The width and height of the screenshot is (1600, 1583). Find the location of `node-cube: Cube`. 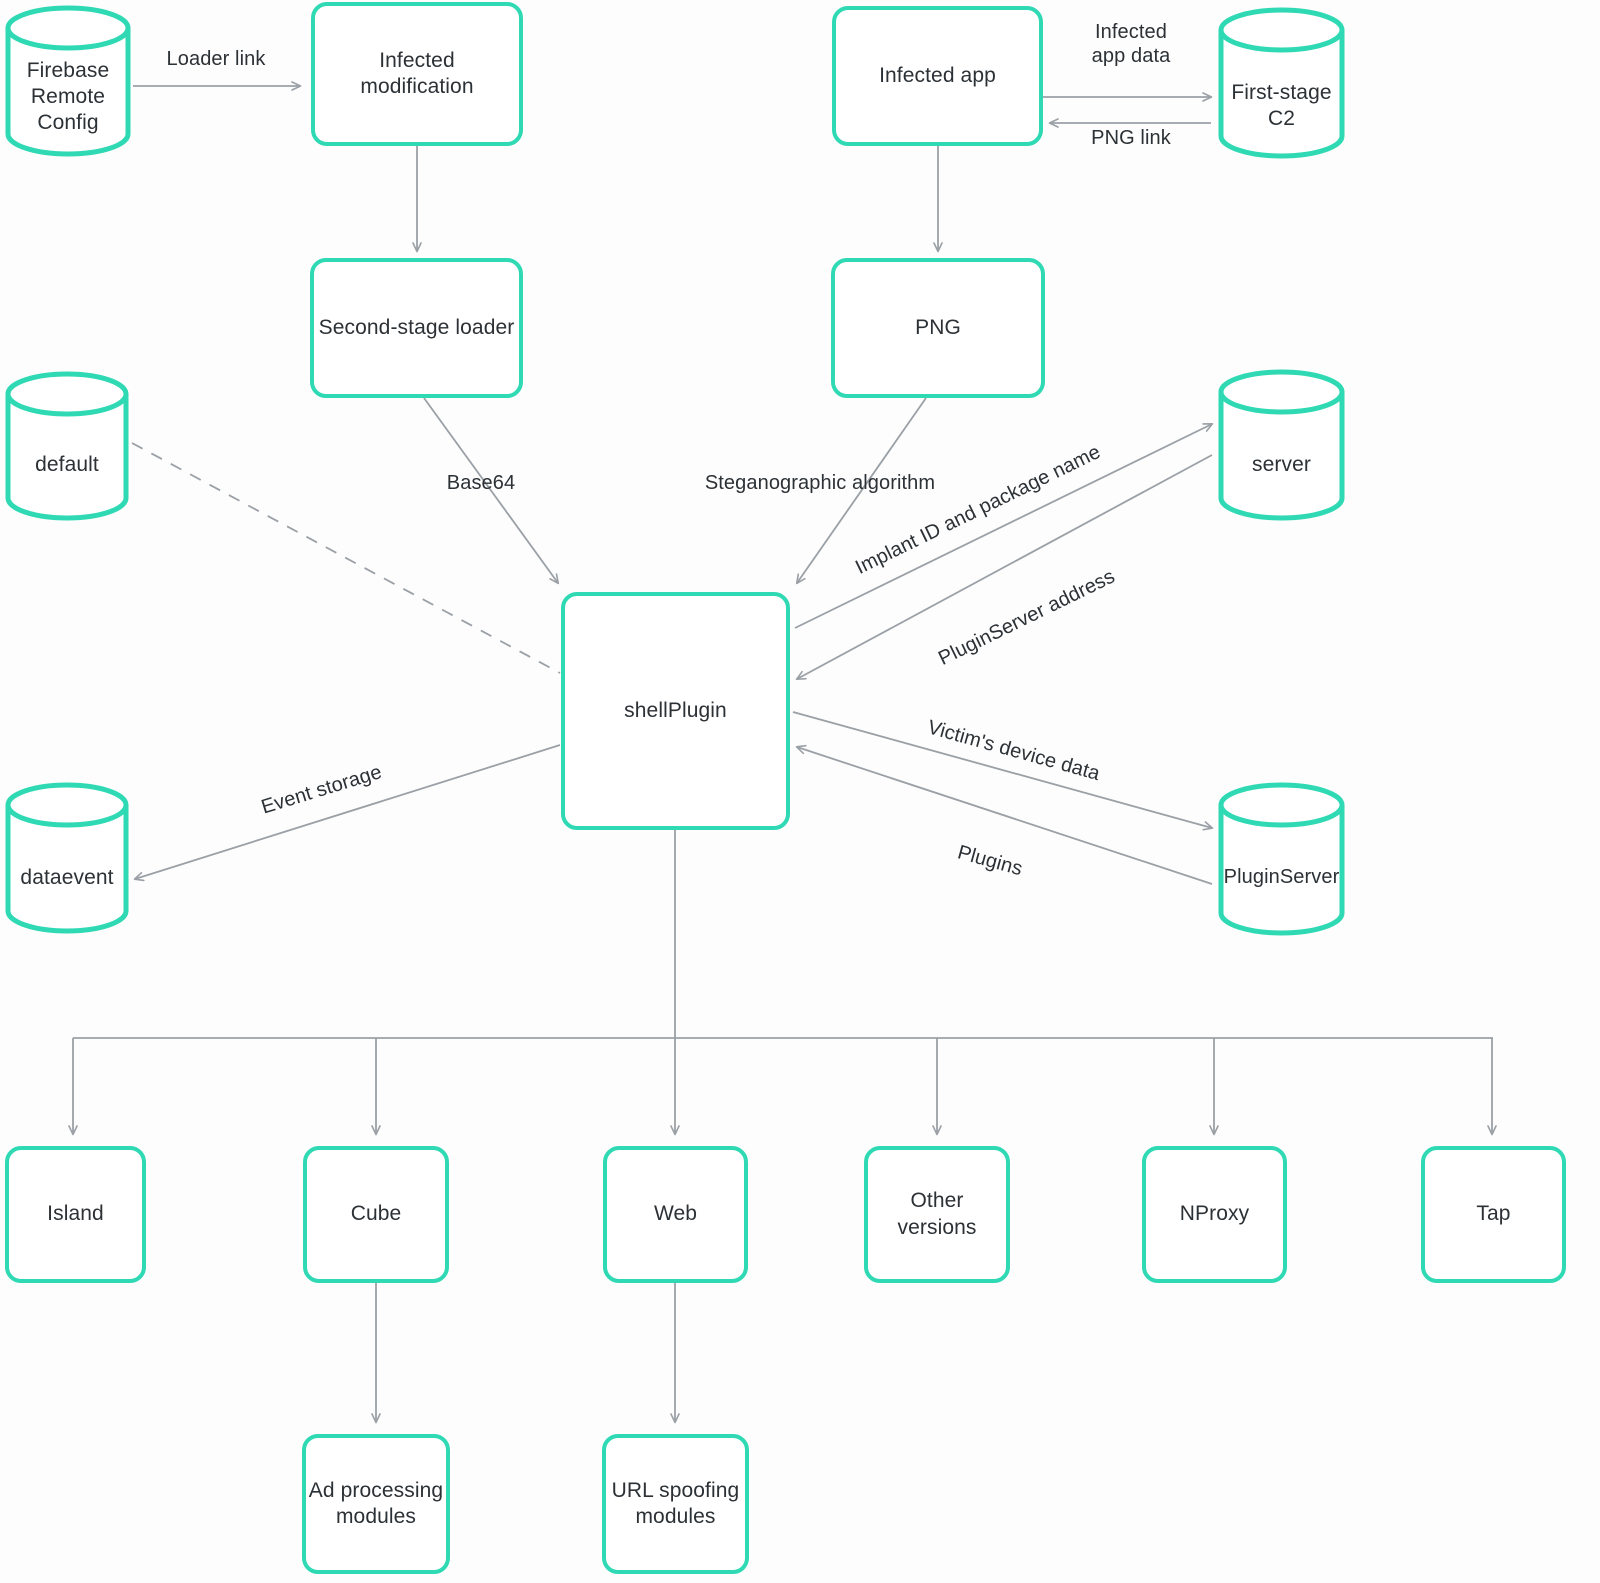

node-cube: Cube is located at coordinates (376, 1214).